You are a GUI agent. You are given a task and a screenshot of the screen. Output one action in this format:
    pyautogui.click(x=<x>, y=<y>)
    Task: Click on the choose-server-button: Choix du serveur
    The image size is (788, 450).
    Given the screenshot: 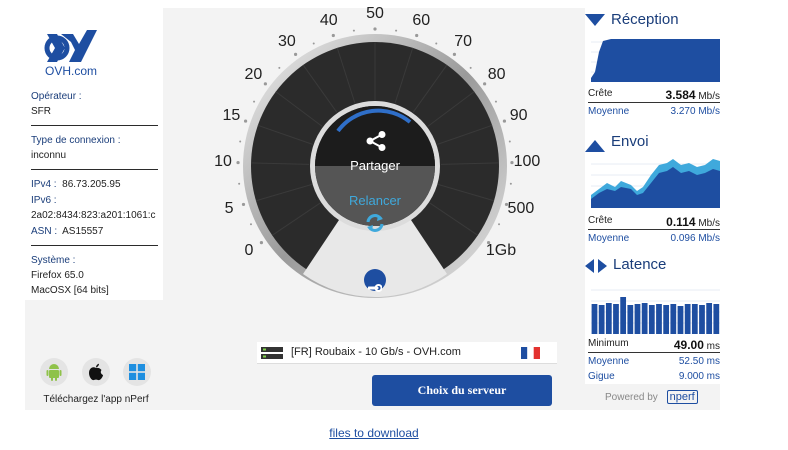 What is the action you would take?
    pyautogui.click(x=462, y=390)
    